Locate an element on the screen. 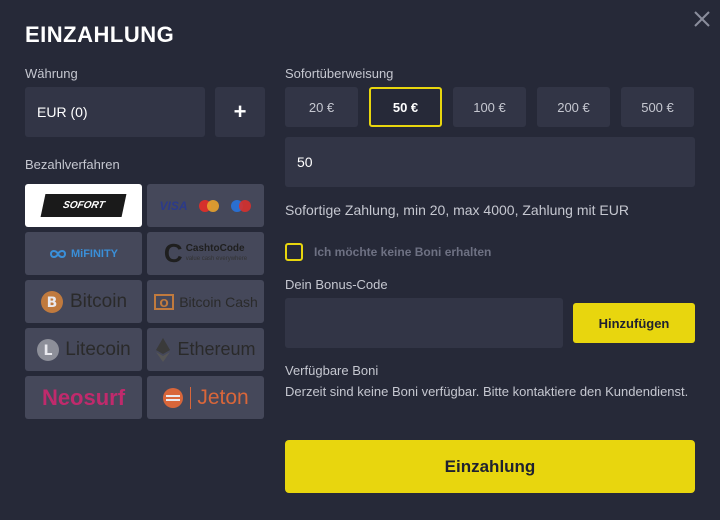 This screenshot has width=720, height=520. bitcoin-label: Bitcoin is located at coordinates (98, 301).